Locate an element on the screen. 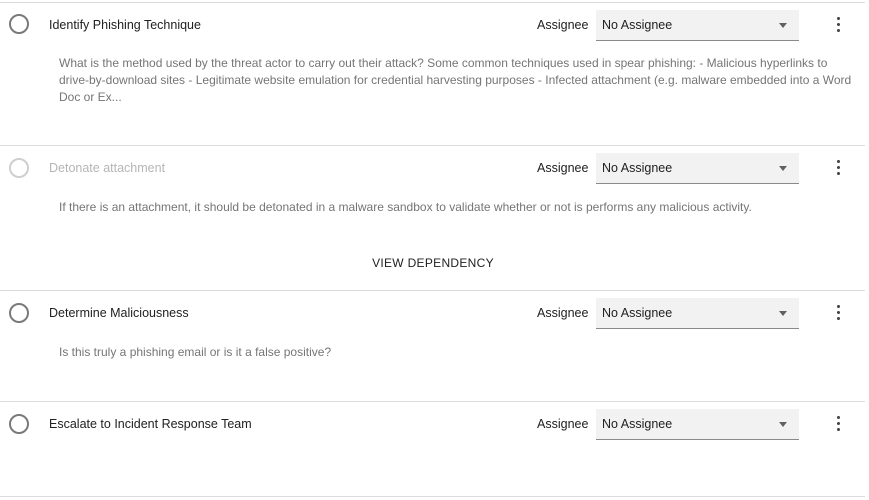 The width and height of the screenshot is (869, 500). task-title: Identify Phishing Technique is located at coordinates (125, 25).